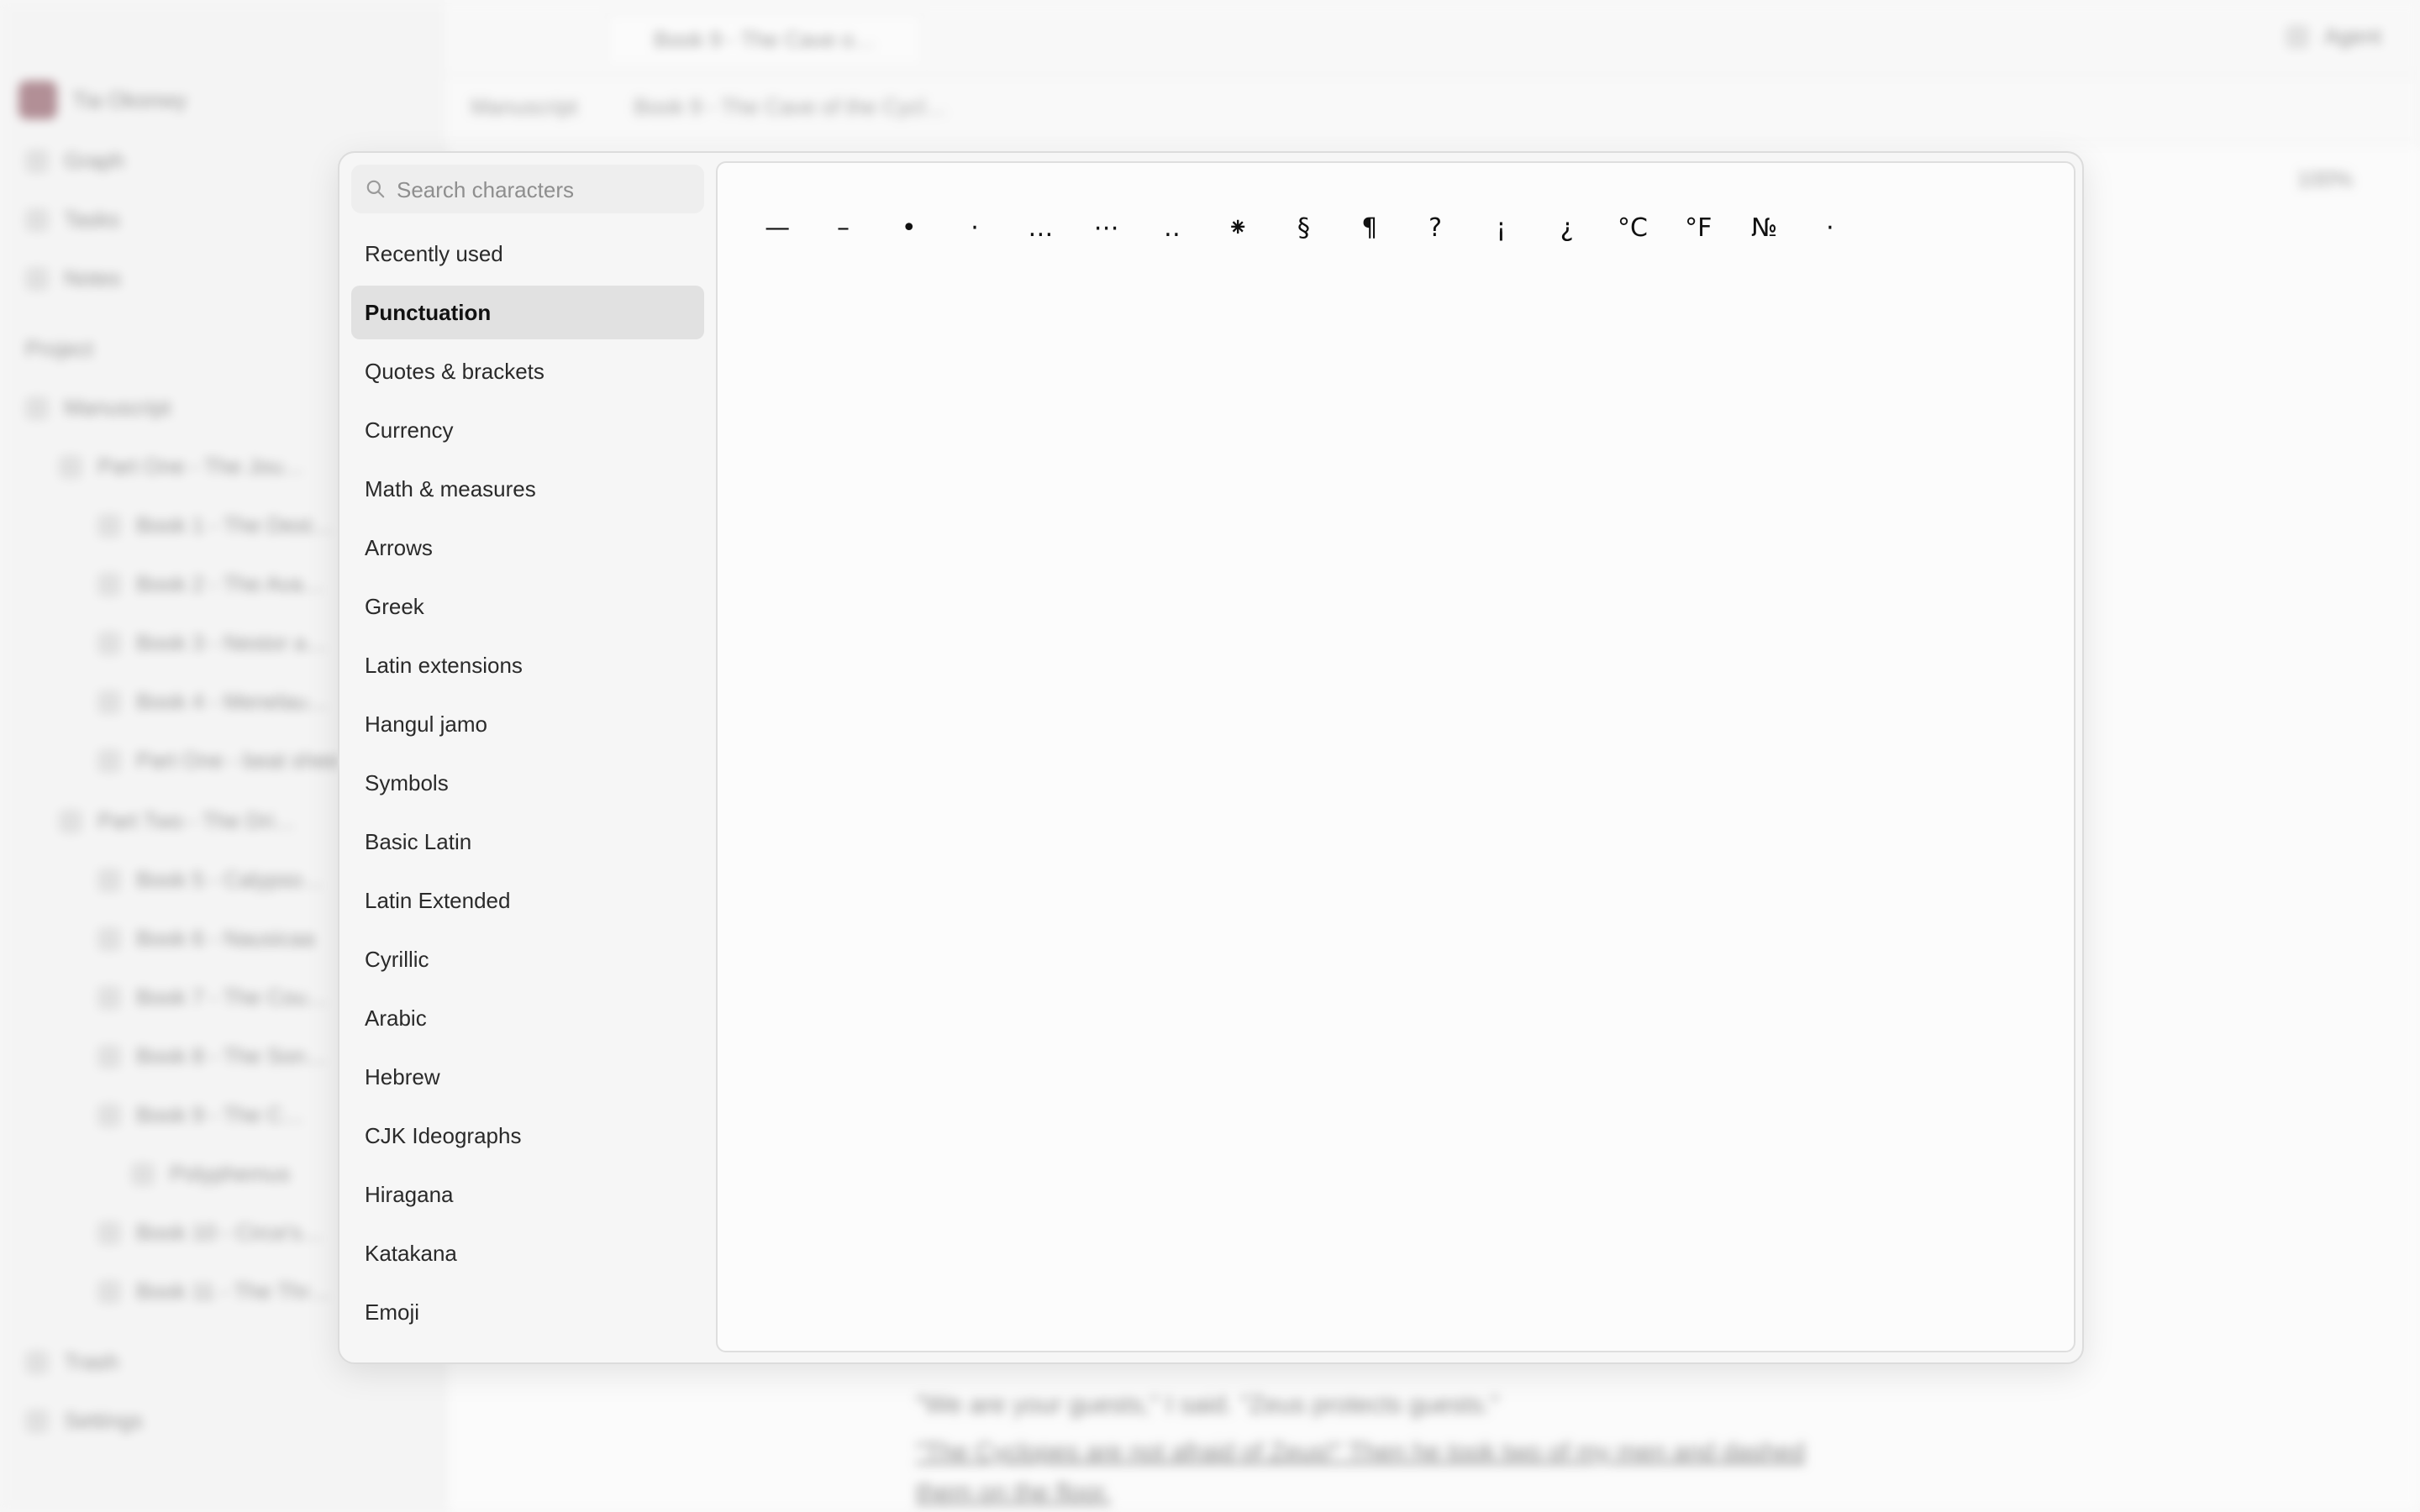 The width and height of the screenshot is (2420, 1512). Describe the element at coordinates (527, 959) in the screenshot. I see `category-cyrillic: Cyrillic` at that location.